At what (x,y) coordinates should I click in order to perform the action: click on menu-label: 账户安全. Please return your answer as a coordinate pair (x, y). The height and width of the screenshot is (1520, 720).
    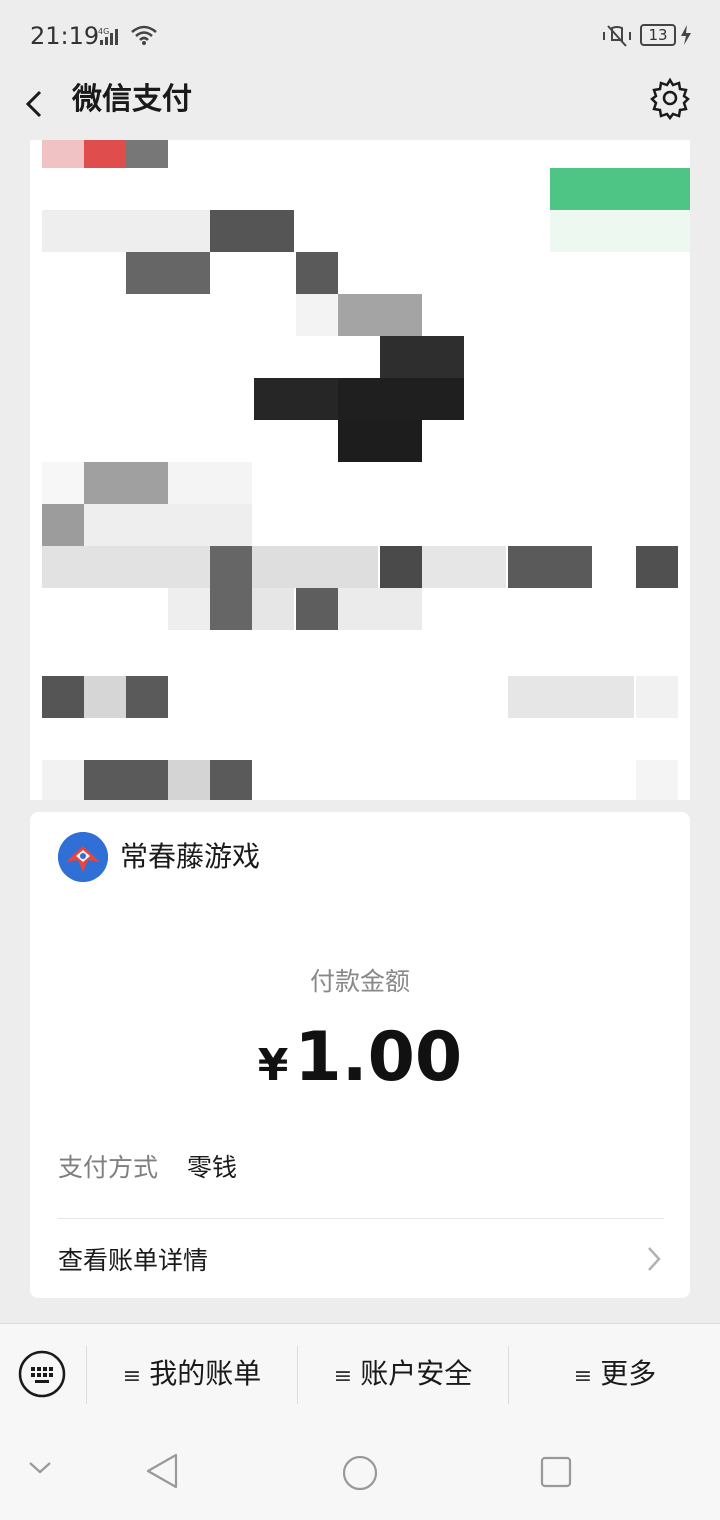
    Looking at the image, I should click on (416, 1373).